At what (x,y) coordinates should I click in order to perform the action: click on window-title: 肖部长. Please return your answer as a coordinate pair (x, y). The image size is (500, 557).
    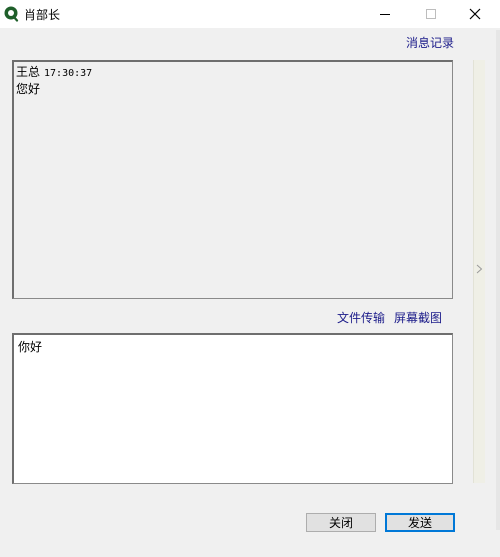
    Looking at the image, I should click on (42, 15).